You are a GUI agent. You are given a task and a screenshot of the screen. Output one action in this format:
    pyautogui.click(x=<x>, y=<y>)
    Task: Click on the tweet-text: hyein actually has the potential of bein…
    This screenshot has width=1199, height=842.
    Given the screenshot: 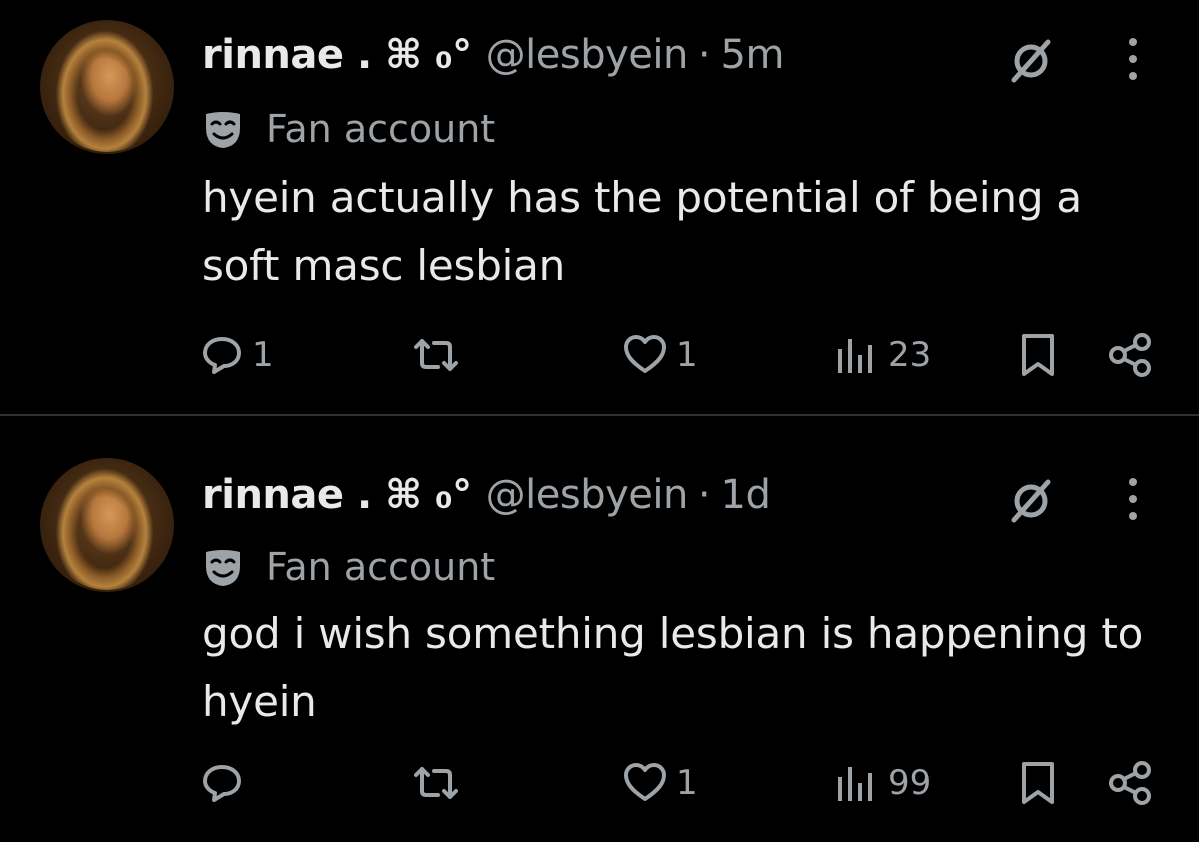 What is the action you would take?
    pyautogui.click(x=642, y=231)
    